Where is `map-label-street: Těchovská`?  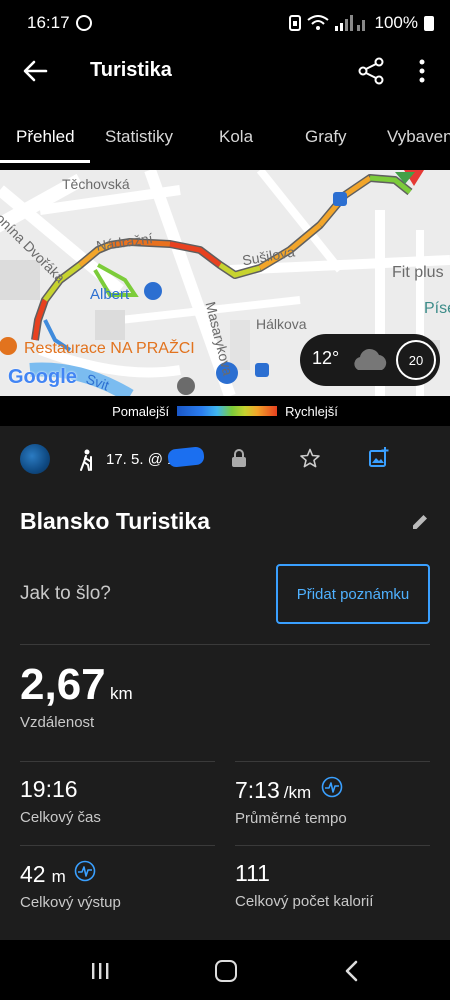 map-label-street: Těchovská is located at coordinates (96, 184).